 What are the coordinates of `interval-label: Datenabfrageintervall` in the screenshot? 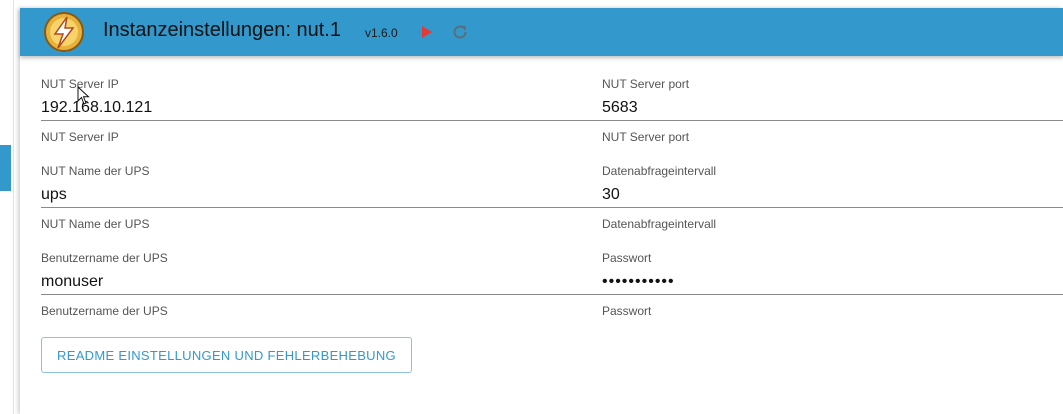 It's located at (659, 171).